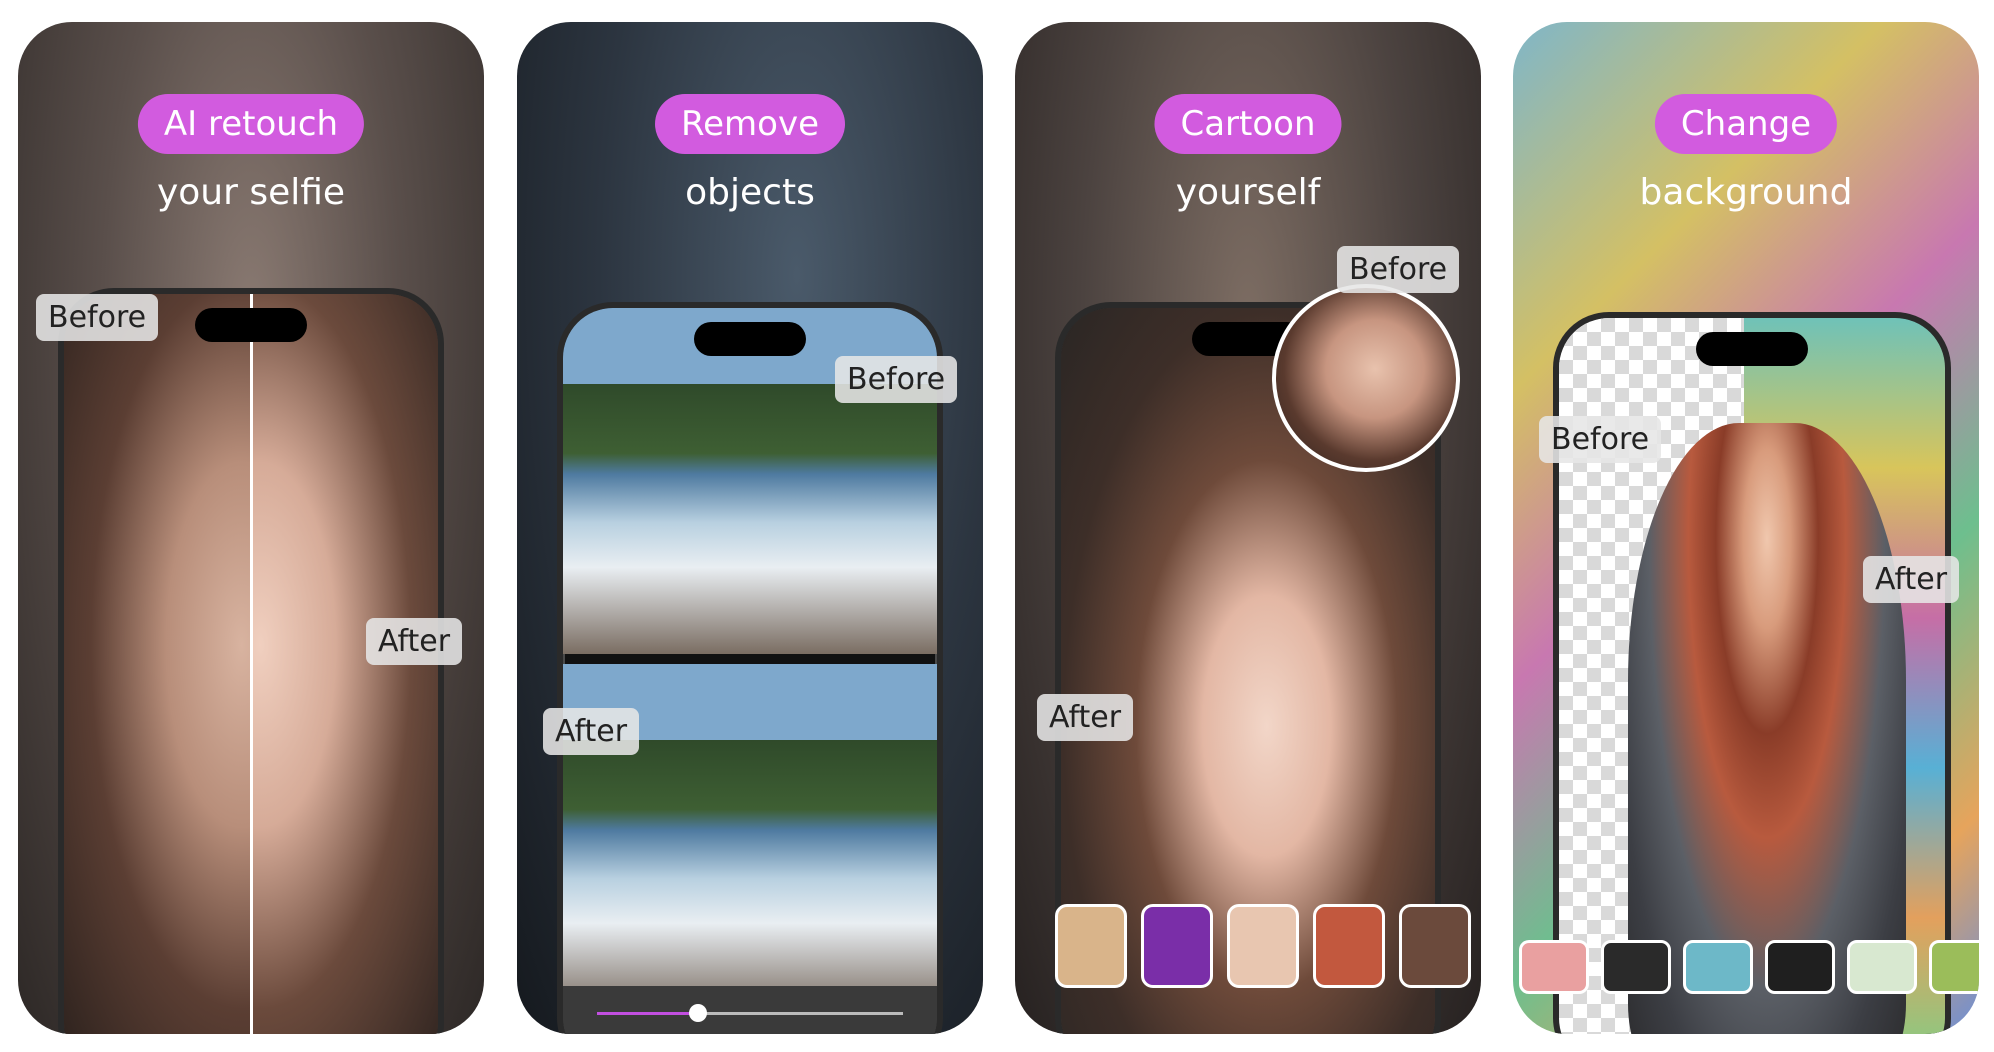 This screenshot has height=1052, width=1994. I want to click on comparison-slider-divider, so click(251, 664).